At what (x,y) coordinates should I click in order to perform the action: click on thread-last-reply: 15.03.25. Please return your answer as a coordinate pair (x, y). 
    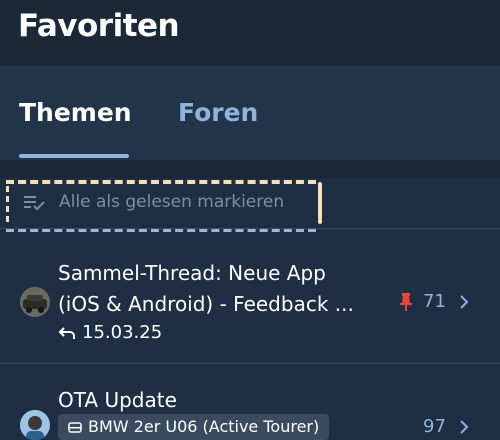
    Looking at the image, I should click on (110, 332).